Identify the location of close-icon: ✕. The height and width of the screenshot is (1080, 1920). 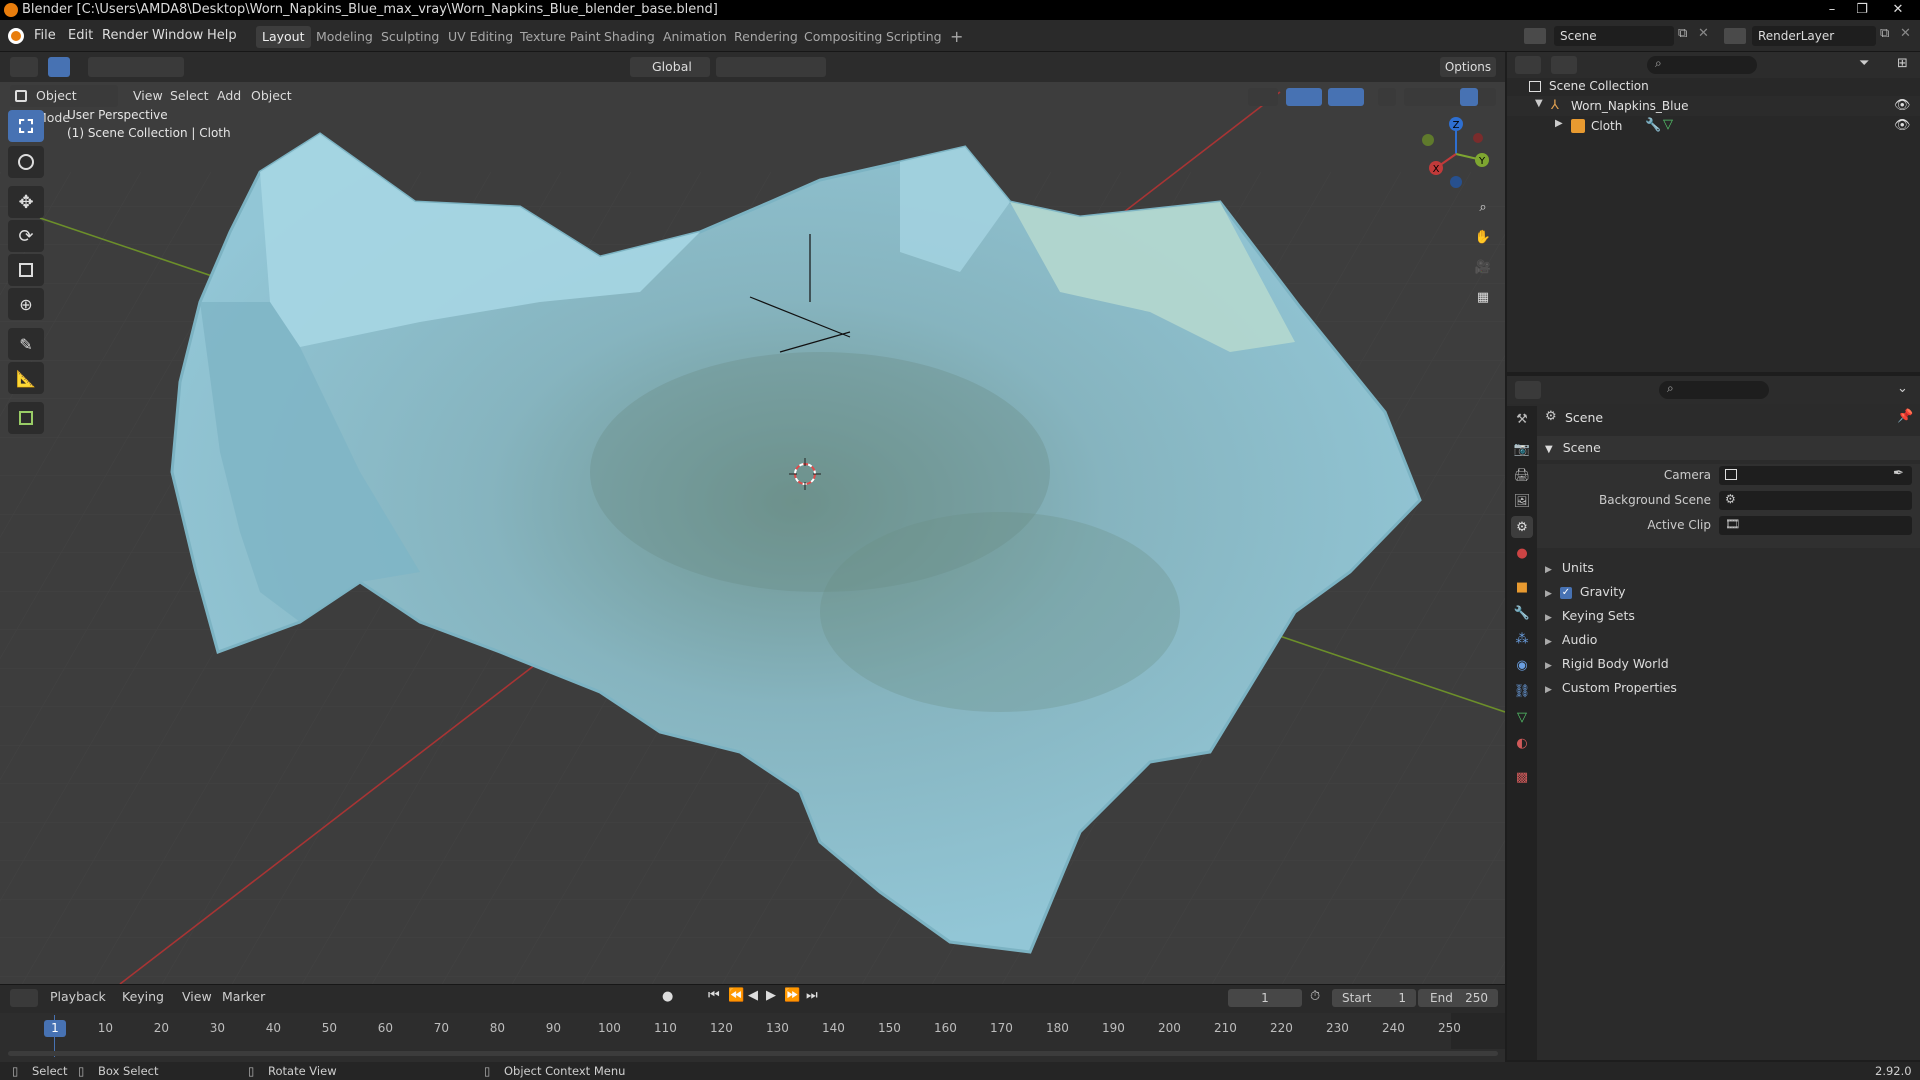
(1898, 10).